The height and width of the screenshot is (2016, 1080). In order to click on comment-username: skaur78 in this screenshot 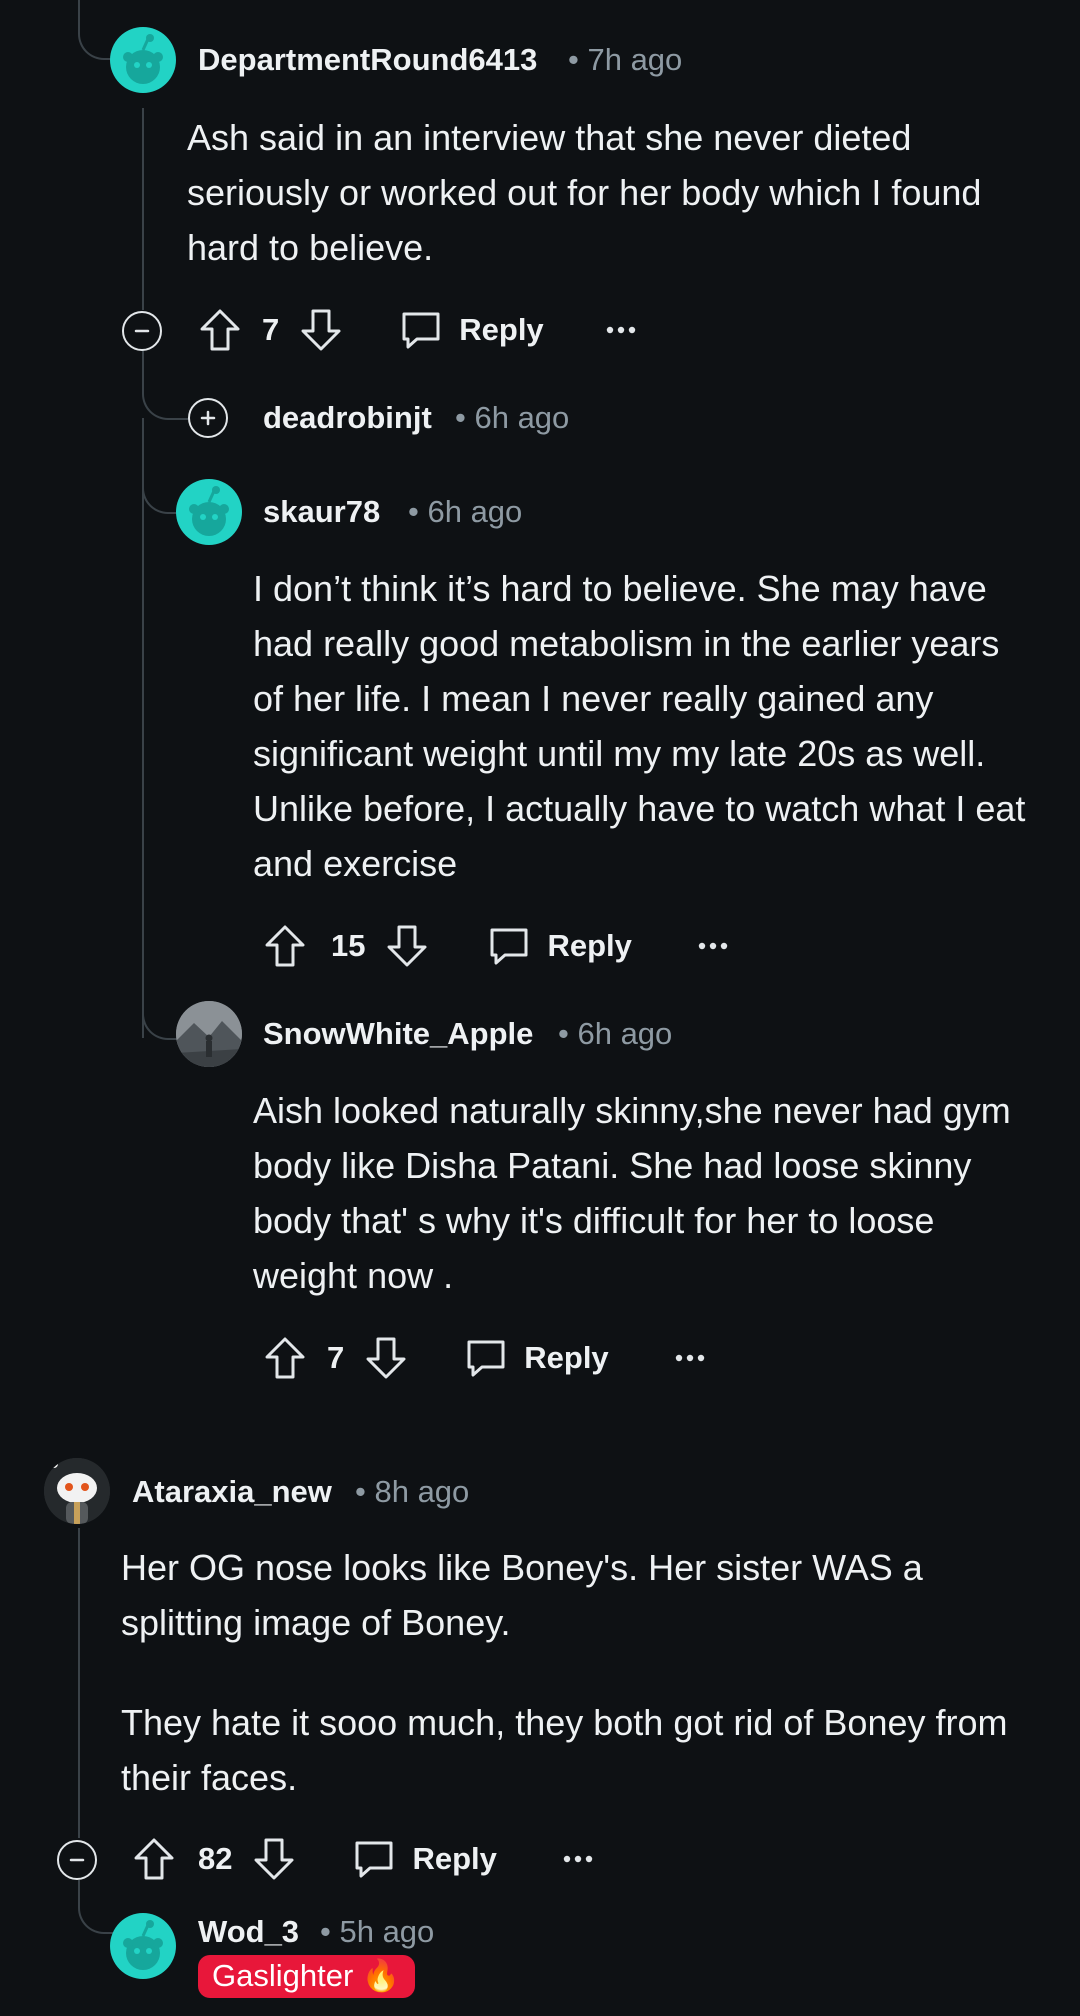, I will do `click(321, 512)`.